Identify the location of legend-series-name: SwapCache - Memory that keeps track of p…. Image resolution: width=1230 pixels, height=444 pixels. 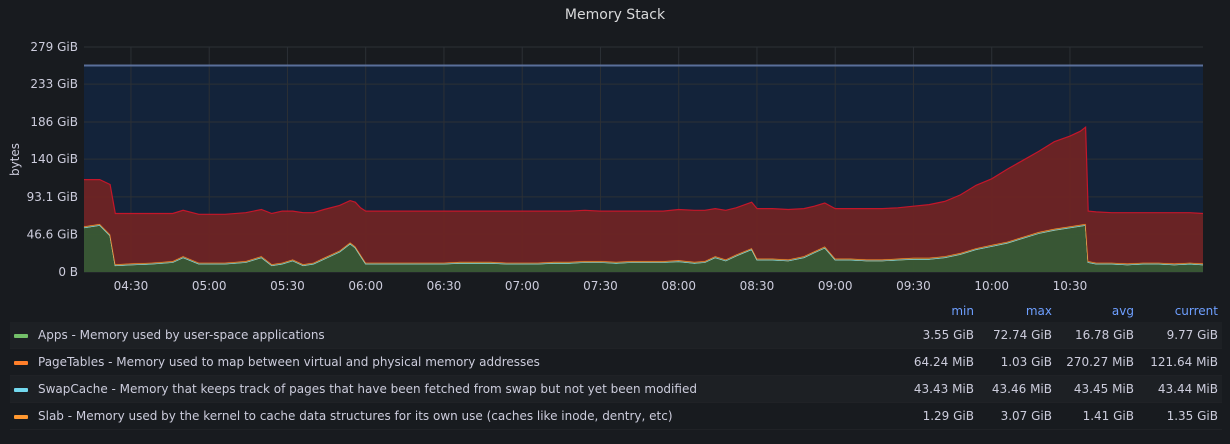
(367, 389).